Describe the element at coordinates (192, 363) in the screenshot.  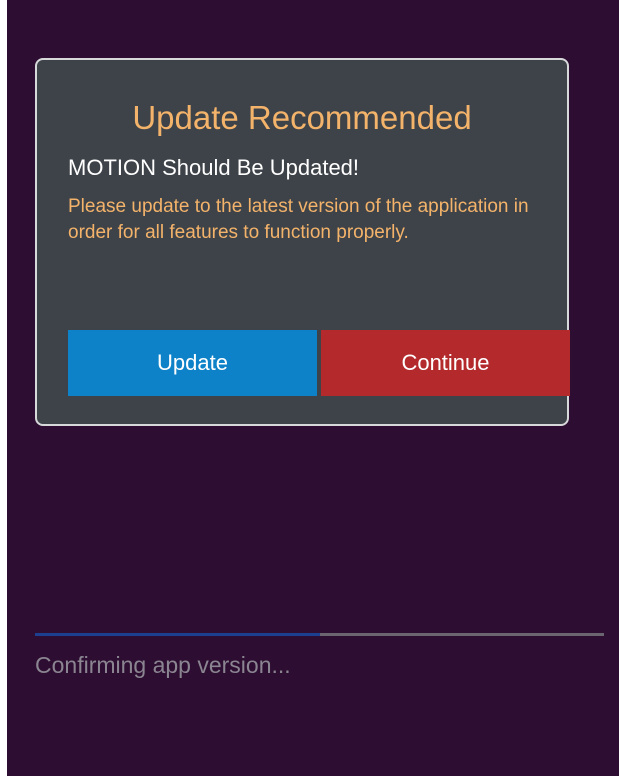
I see `update-button: Update` at that location.